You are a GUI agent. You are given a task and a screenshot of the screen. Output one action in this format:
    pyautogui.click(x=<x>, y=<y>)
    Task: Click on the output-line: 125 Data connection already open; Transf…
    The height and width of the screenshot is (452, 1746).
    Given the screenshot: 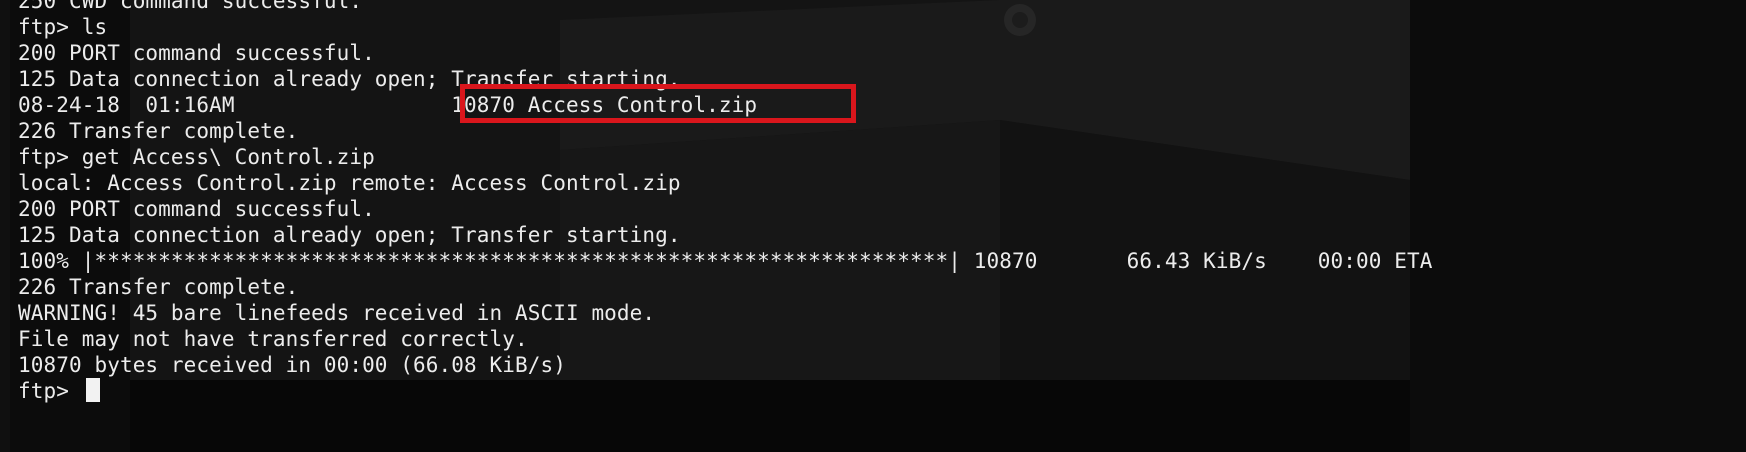 What is the action you would take?
    pyautogui.click(x=349, y=235)
    